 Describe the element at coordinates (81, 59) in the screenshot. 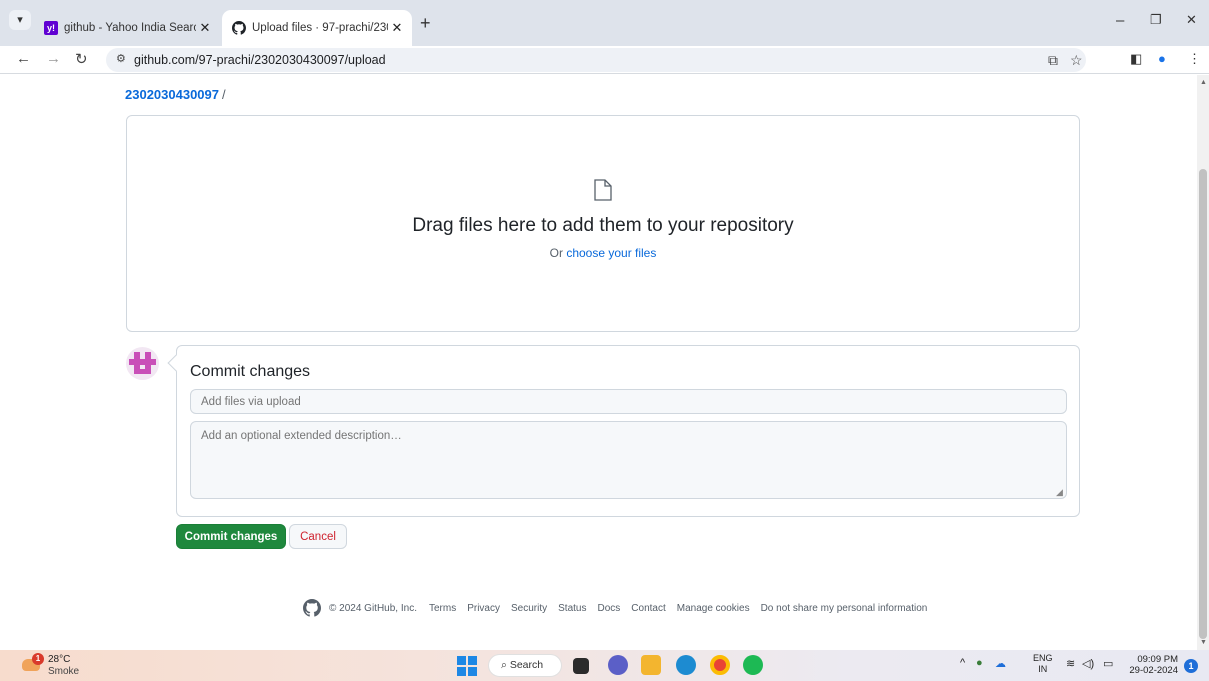

I see `reload-icon: ↻` at that location.